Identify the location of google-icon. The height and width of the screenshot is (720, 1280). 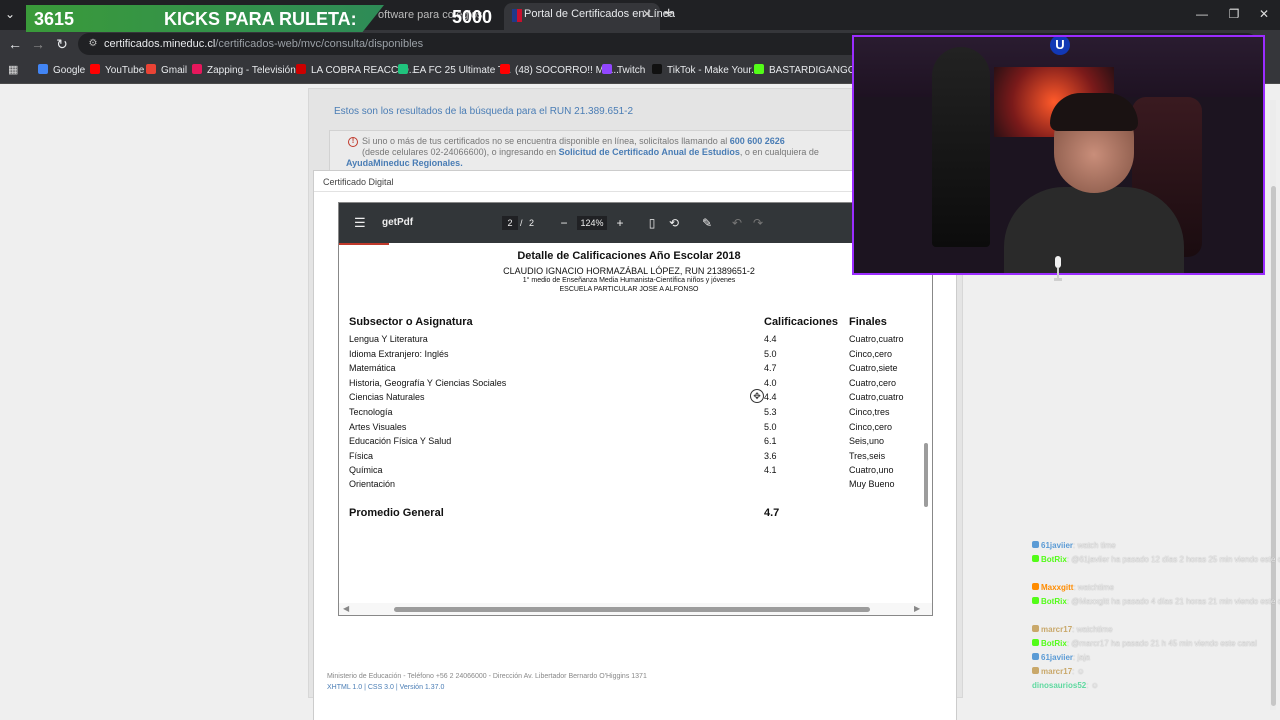
(43, 69).